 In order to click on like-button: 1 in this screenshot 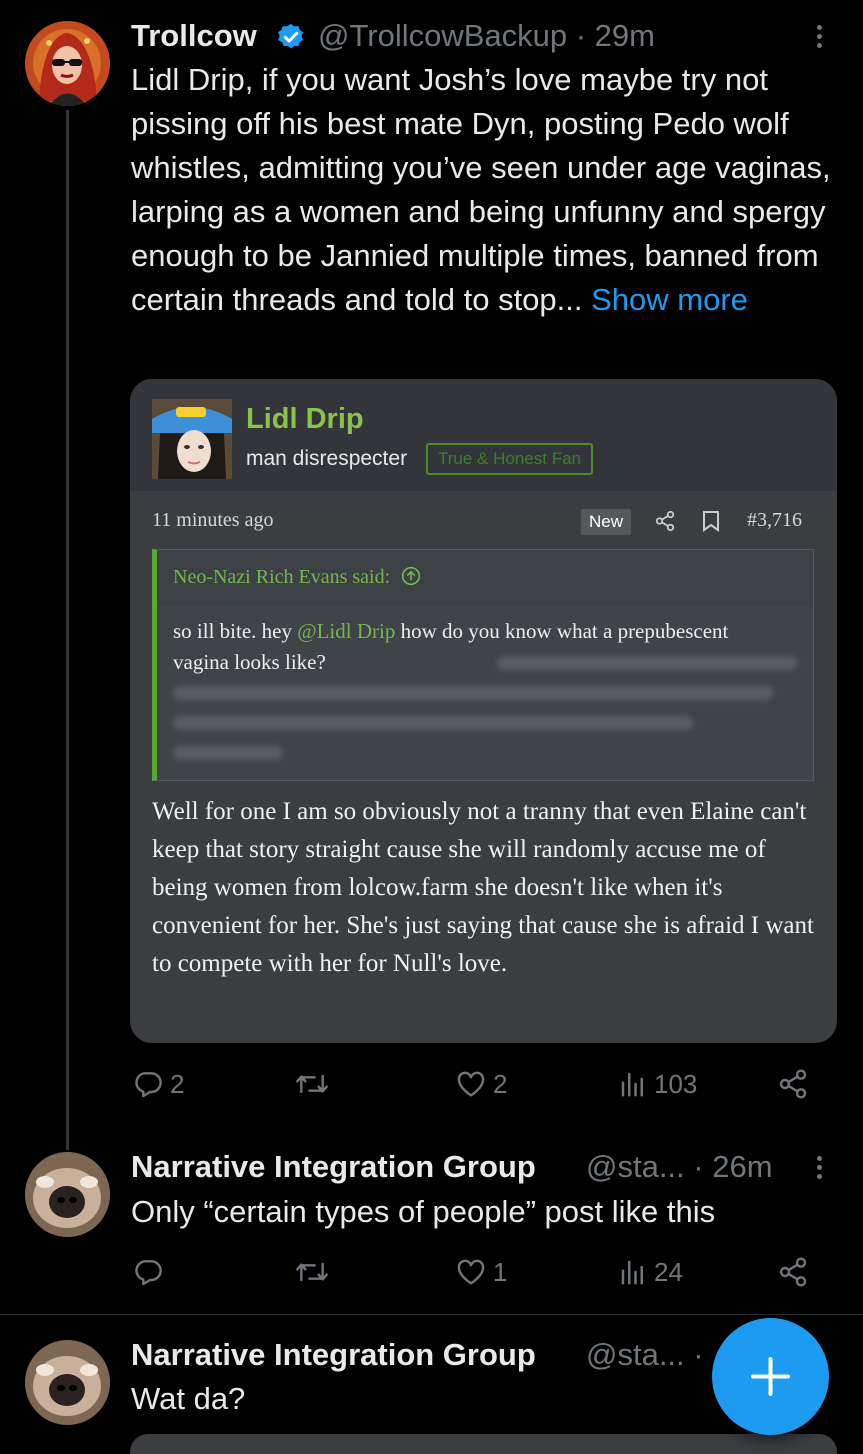, I will do `click(481, 1272)`.